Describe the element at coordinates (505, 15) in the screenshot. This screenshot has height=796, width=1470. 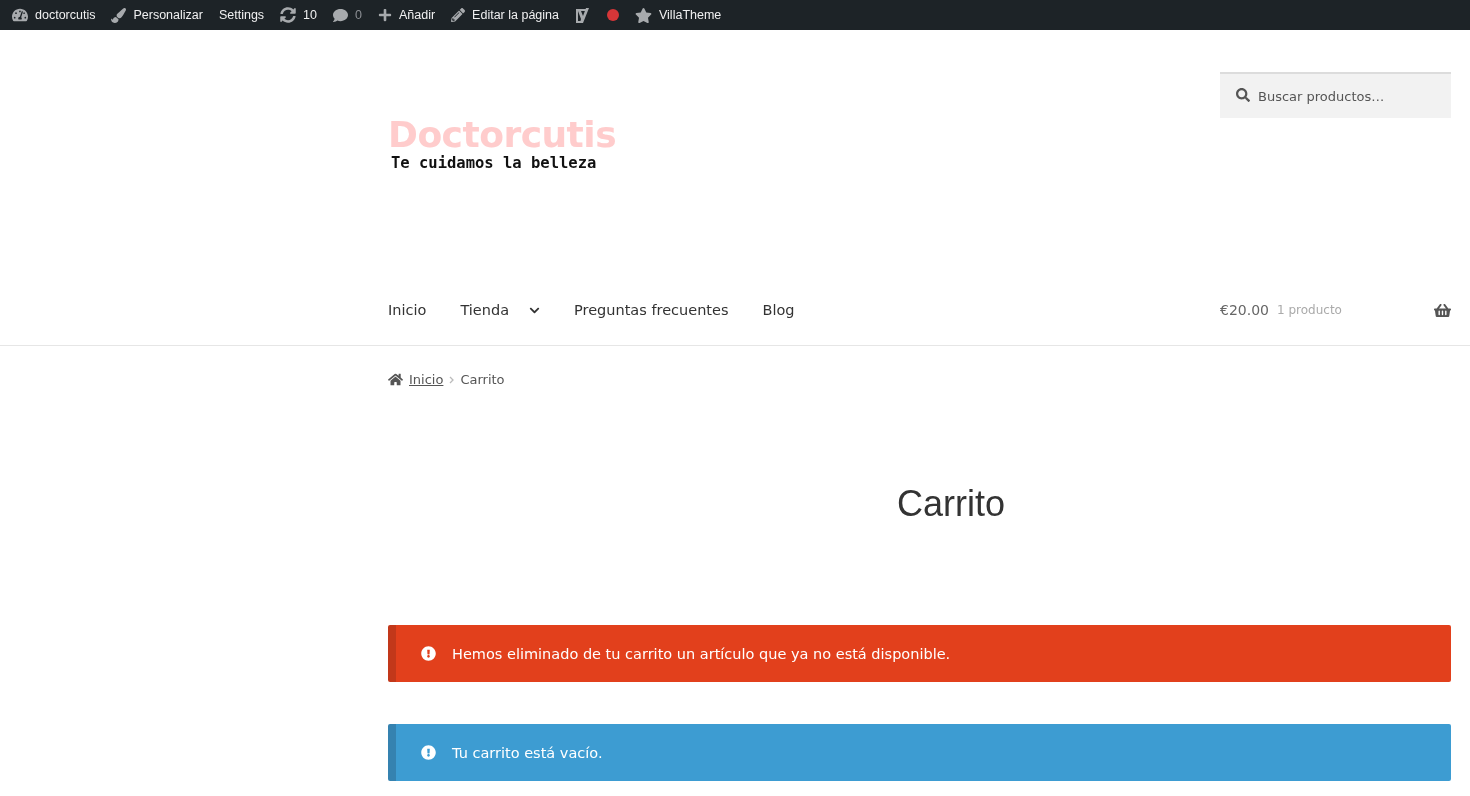
I see `admin-bar-item: Editar la página` at that location.